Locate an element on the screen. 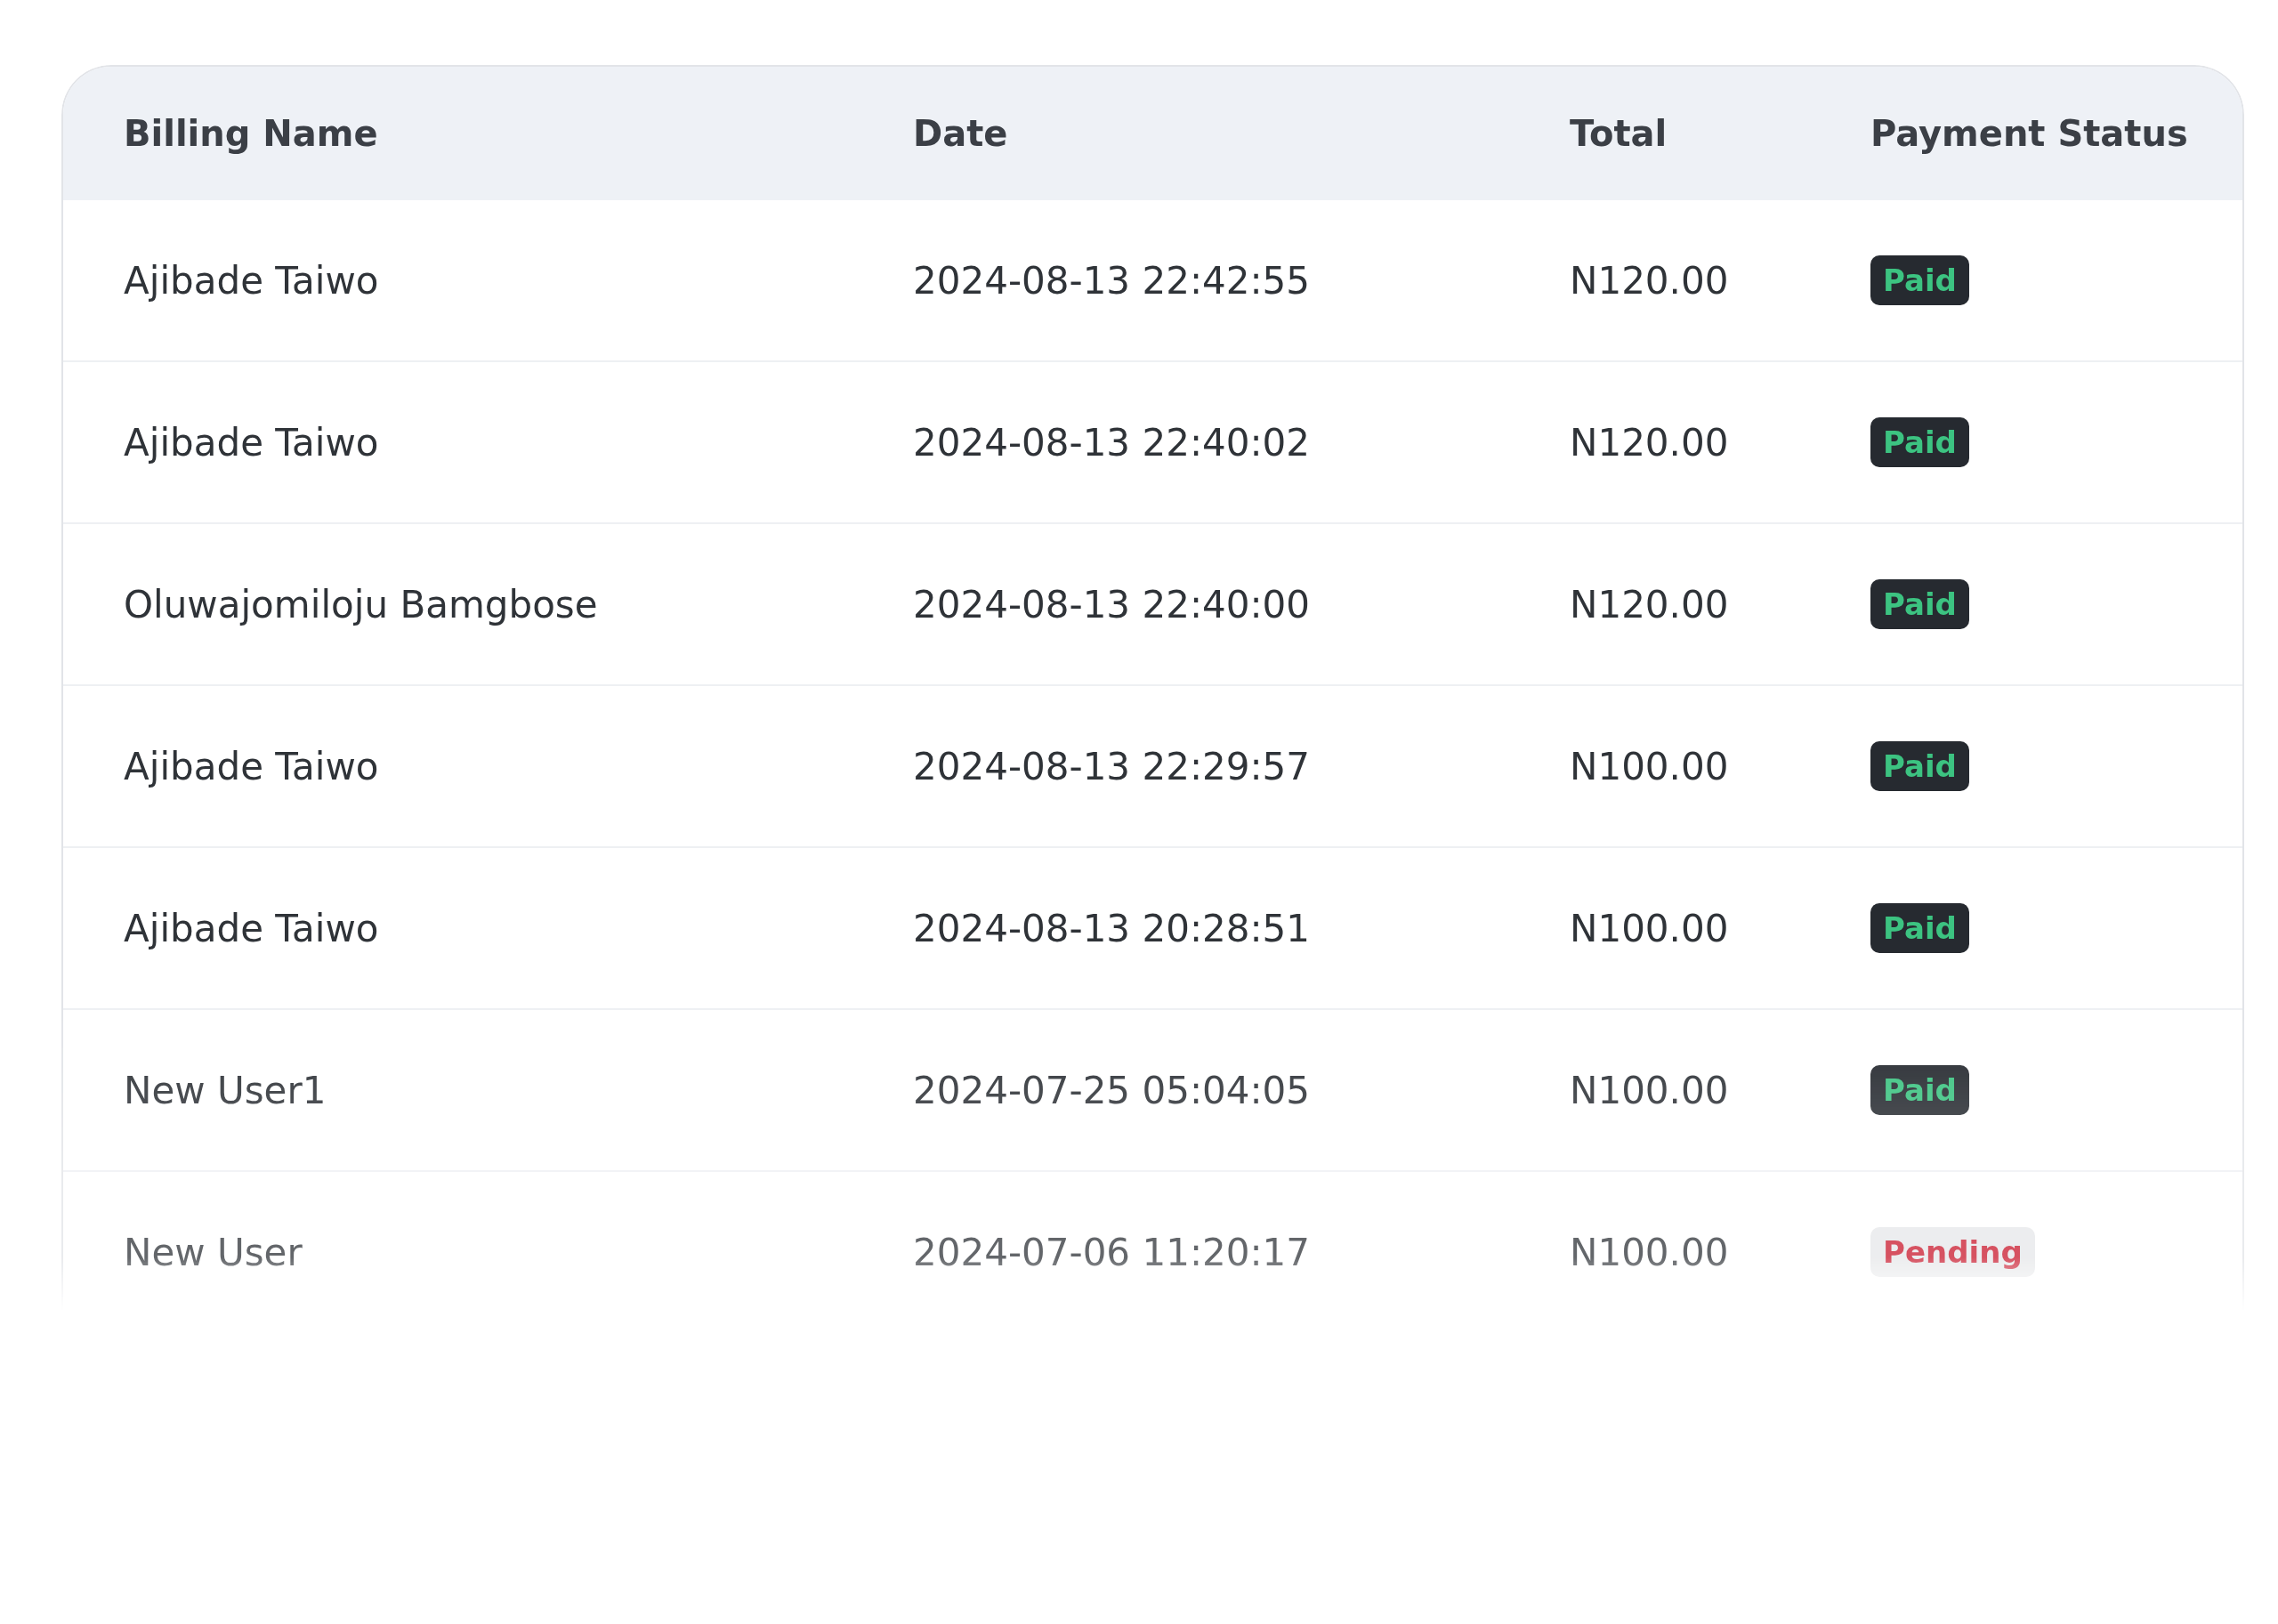 This screenshot has width=2278, height=1624. column-header: Billing Name is located at coordinates (251, 133).